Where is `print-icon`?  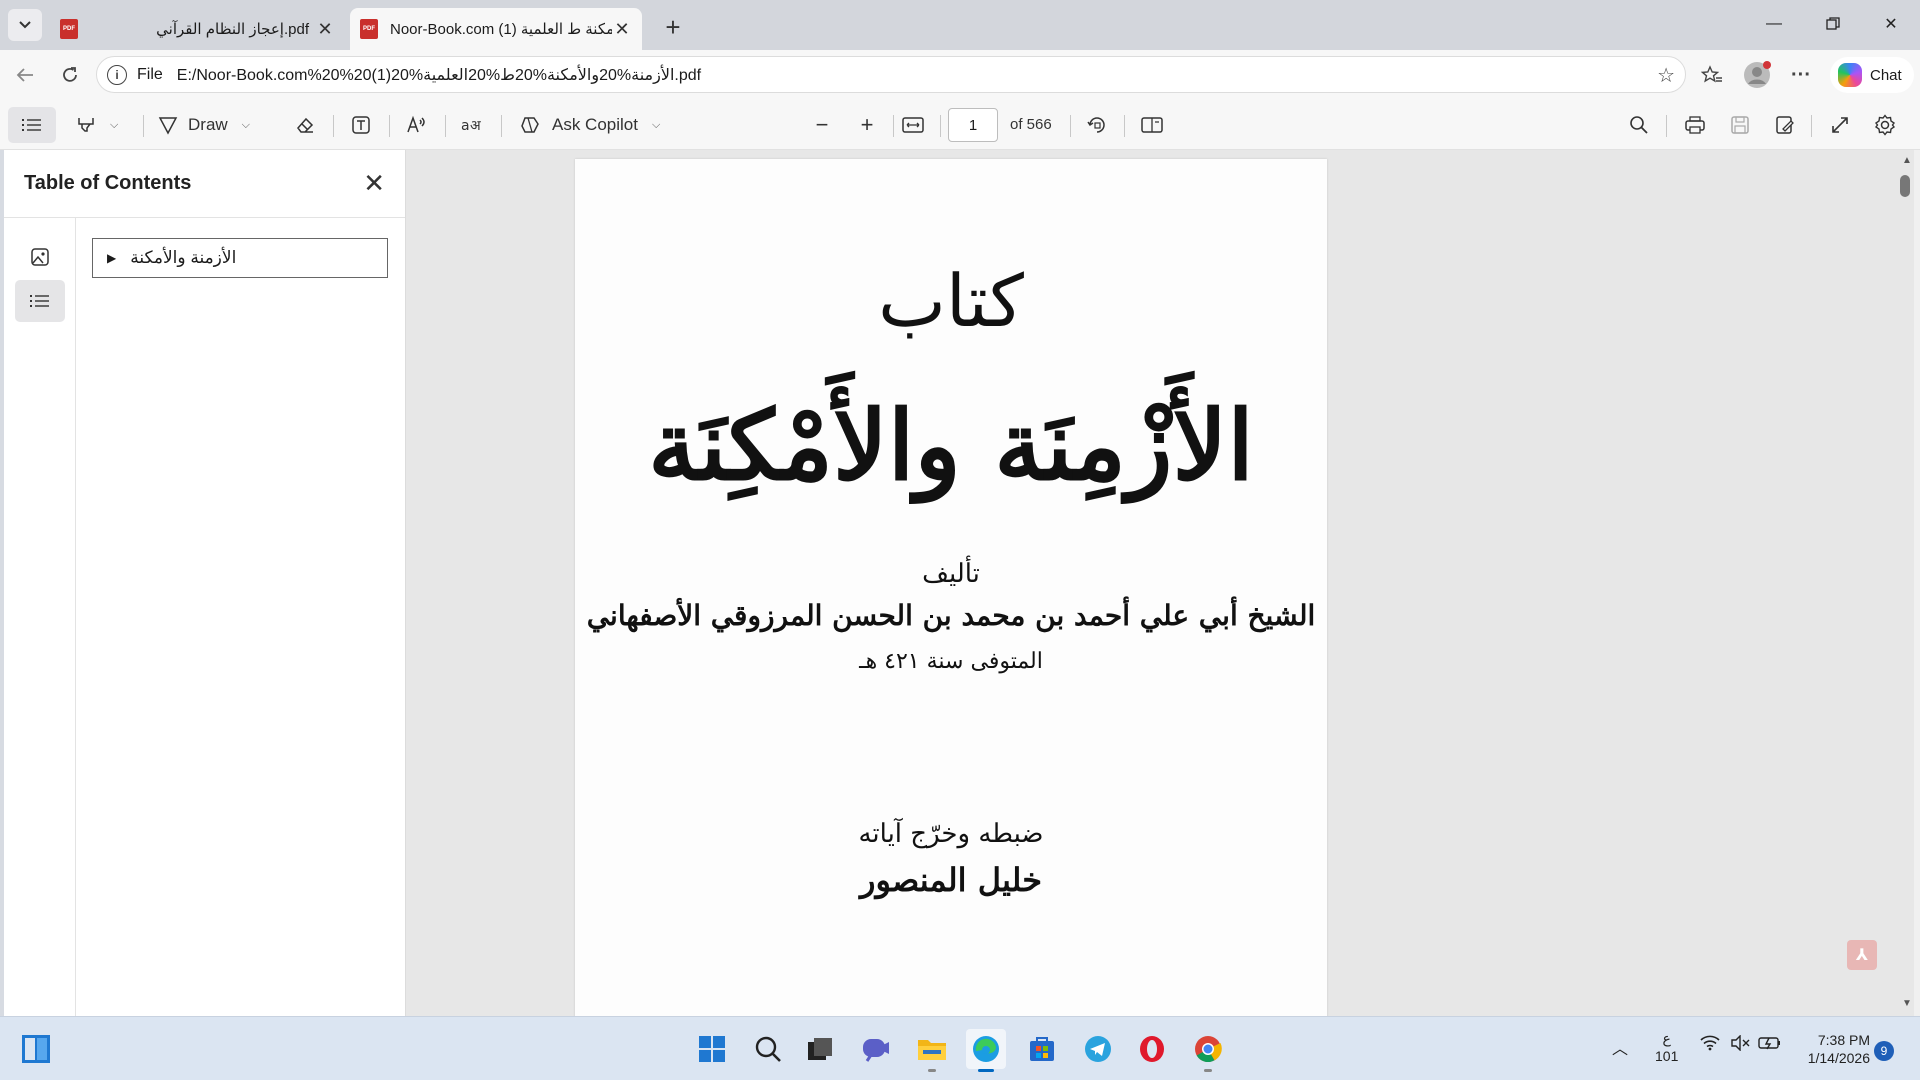
print-icon is located at coordinates (1695, 125).